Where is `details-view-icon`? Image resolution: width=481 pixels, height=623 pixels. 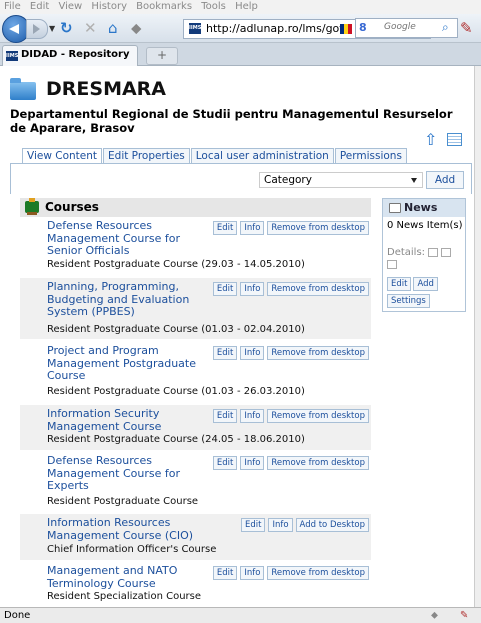
details-view-icon is located at coordinates (433, 252).